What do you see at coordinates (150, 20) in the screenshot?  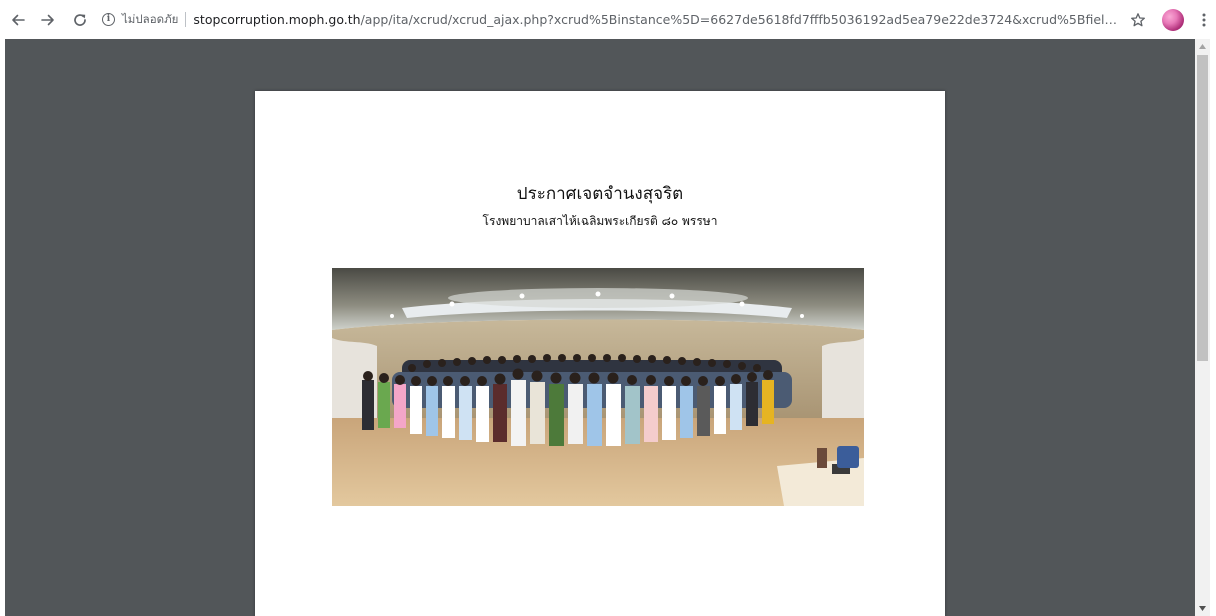 I see `security-label: ไม่ปลอดภัย` at bounding box center [150, 20].